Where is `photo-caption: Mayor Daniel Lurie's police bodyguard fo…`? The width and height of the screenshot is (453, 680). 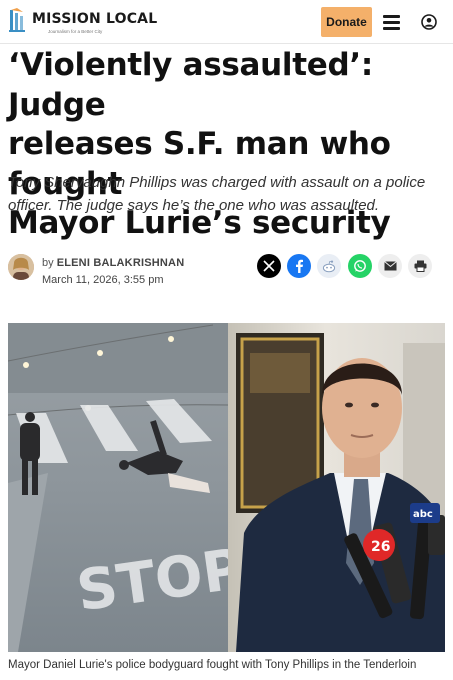 photo-caption: Mayor Daniel Lurie's police bodyguard fo… is located at coordinates (212, 665).